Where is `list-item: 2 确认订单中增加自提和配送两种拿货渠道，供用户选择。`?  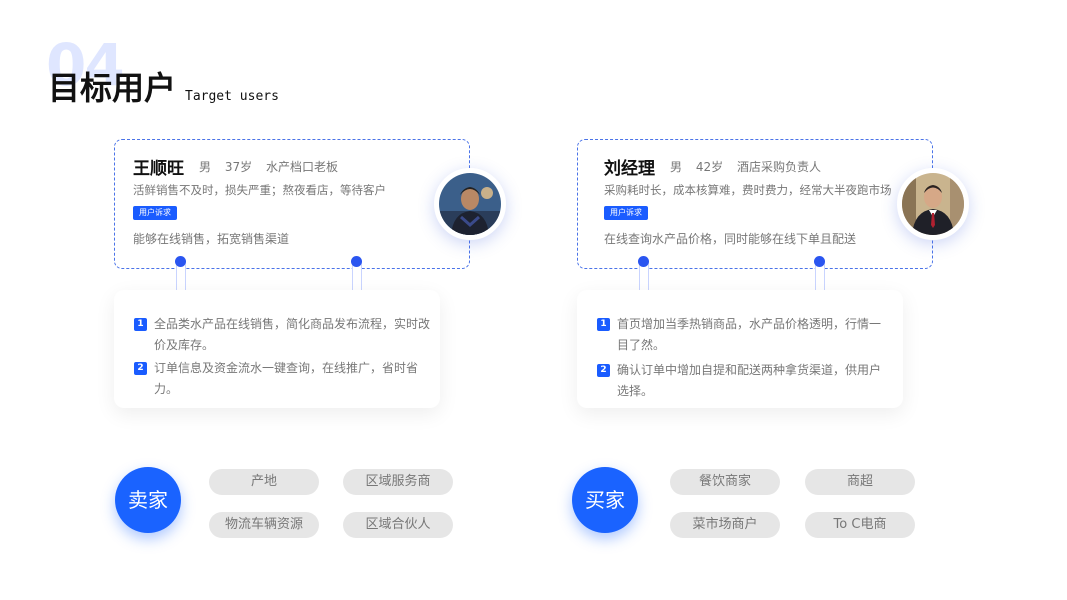
list-item: 2 确认订单中增加自提和配送两种拿货渠道，供用户选择。 is located at coordinates (743, 381).